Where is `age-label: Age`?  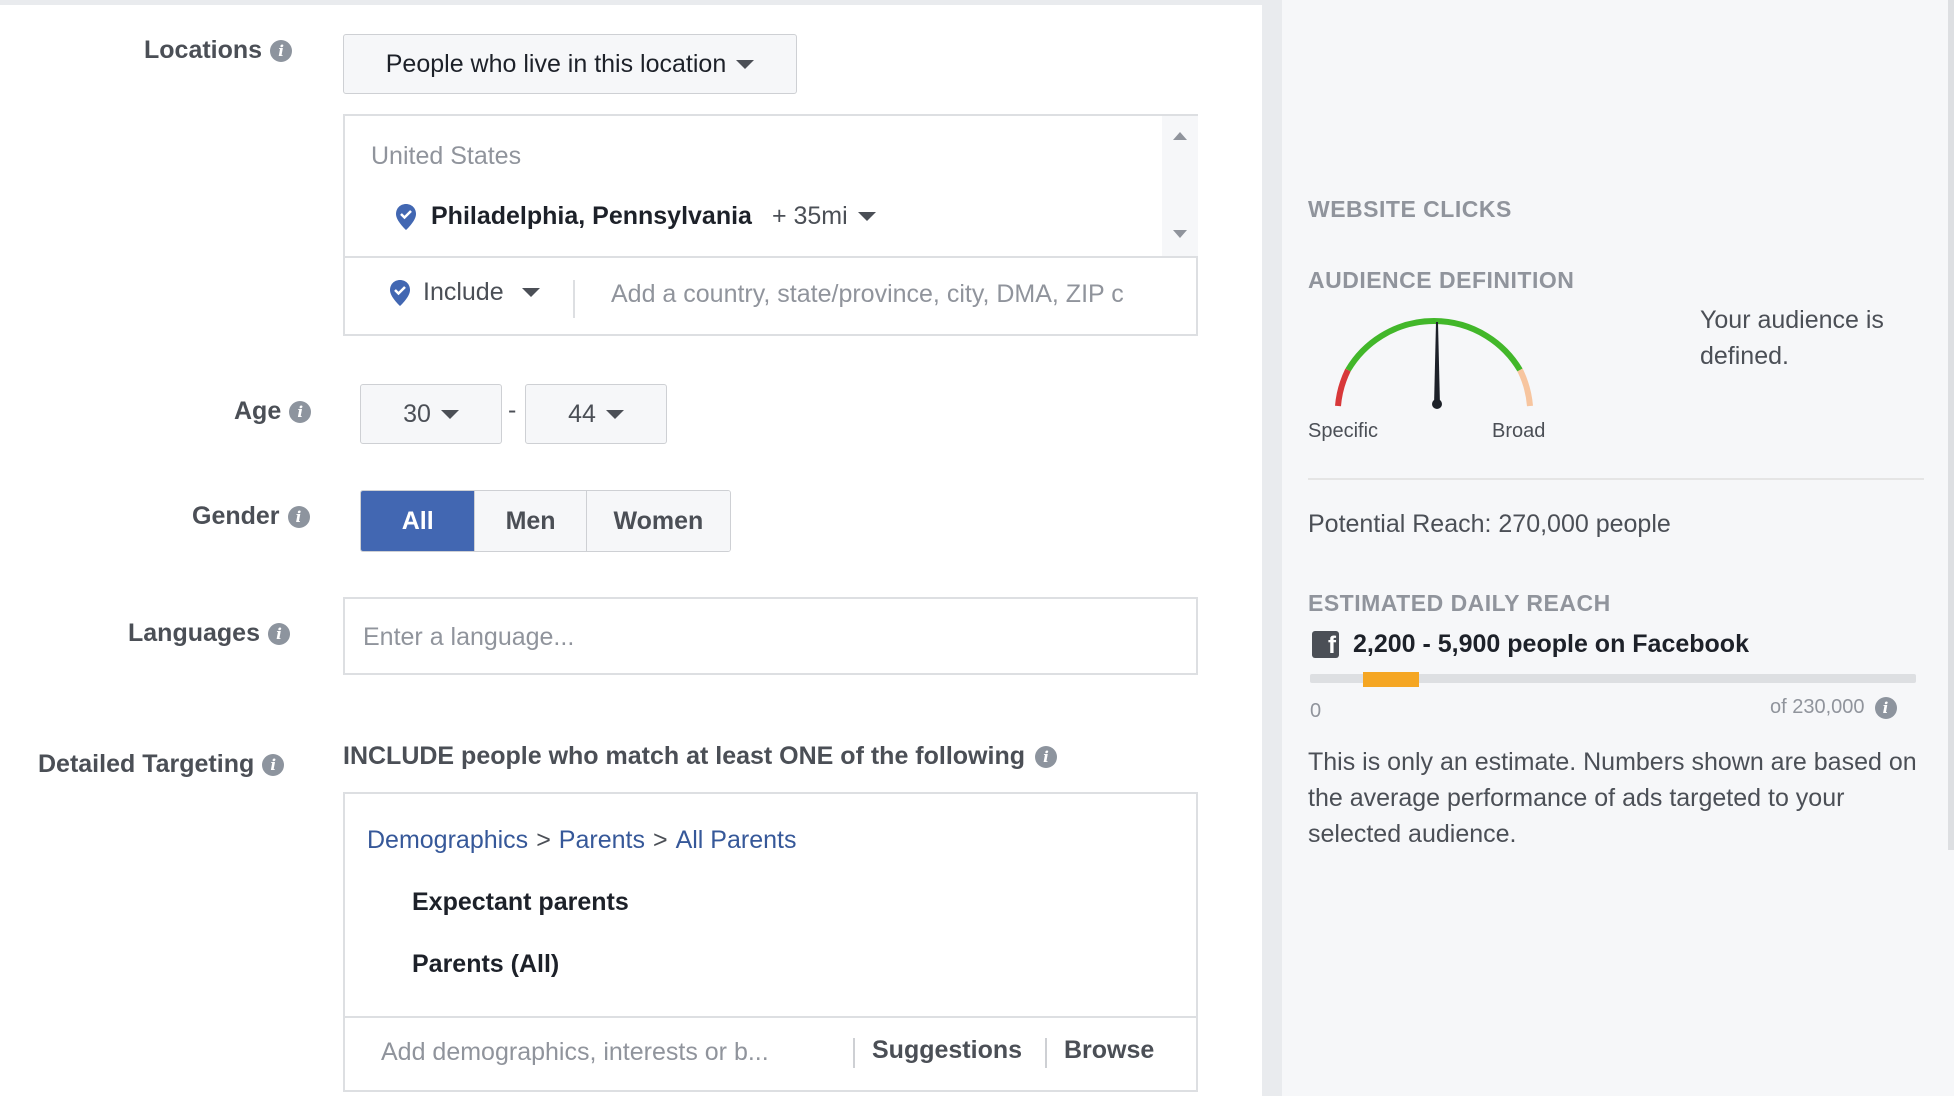
age-label: Age is located at coordinates (273, 411).